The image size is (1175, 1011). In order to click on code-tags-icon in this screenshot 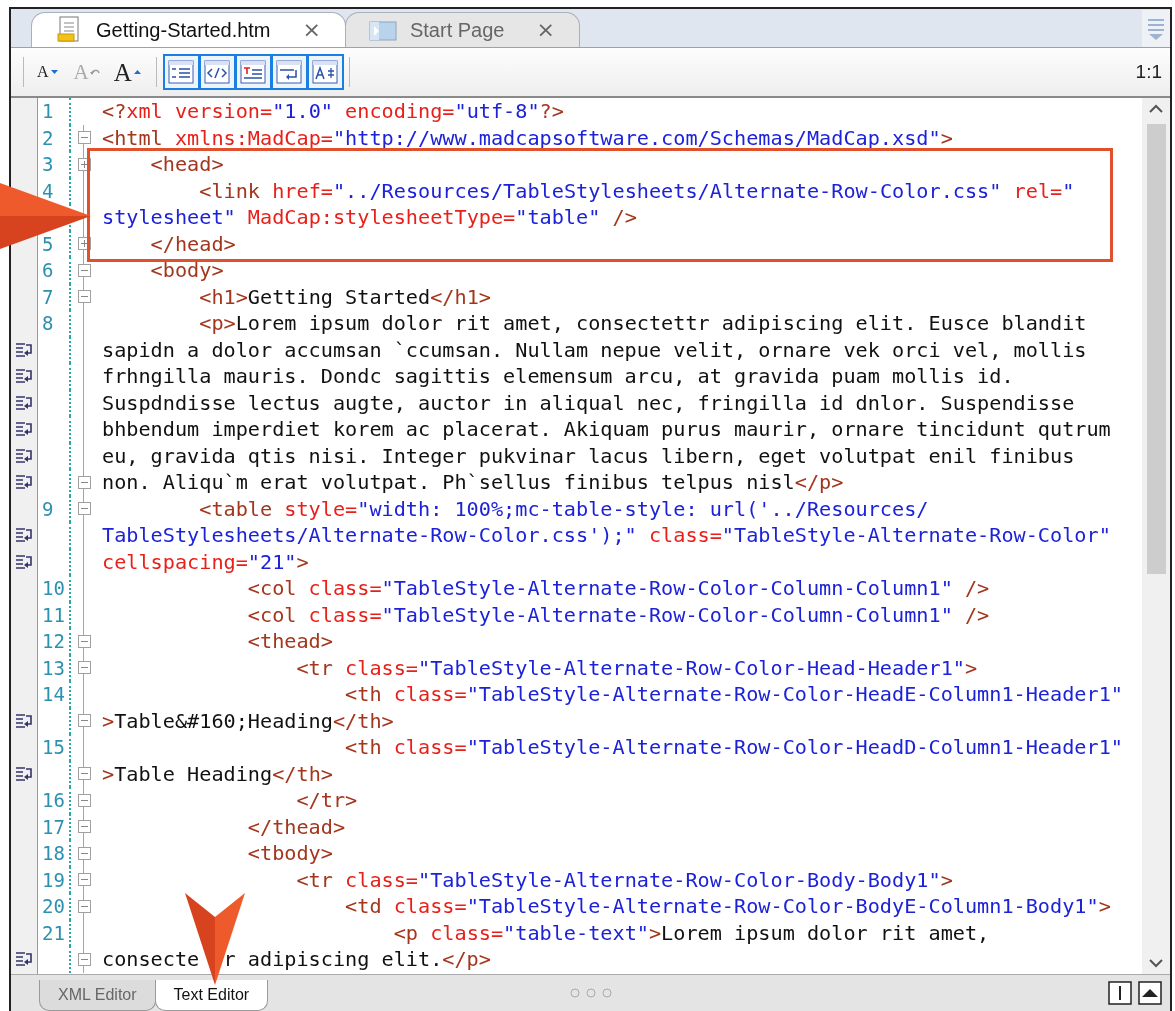, I will do `click(217, 72)`.